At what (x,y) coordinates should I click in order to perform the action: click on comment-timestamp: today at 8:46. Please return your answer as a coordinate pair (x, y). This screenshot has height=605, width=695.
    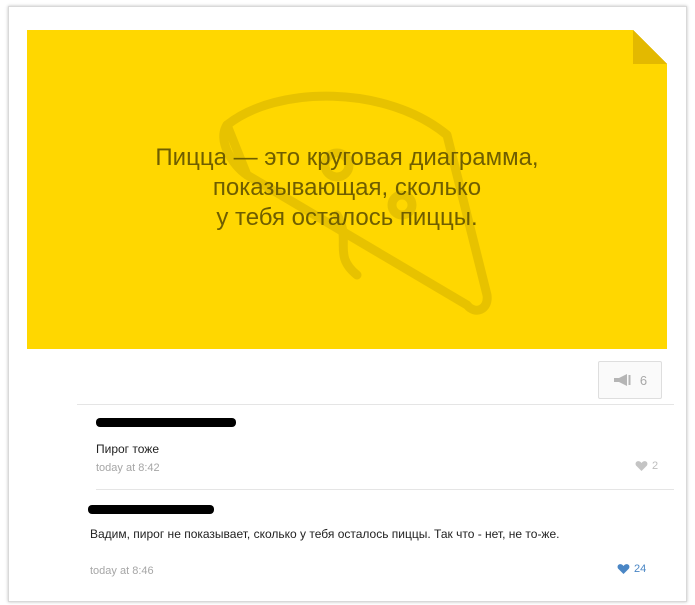
    Looking at the image, I should click on (122, 571).